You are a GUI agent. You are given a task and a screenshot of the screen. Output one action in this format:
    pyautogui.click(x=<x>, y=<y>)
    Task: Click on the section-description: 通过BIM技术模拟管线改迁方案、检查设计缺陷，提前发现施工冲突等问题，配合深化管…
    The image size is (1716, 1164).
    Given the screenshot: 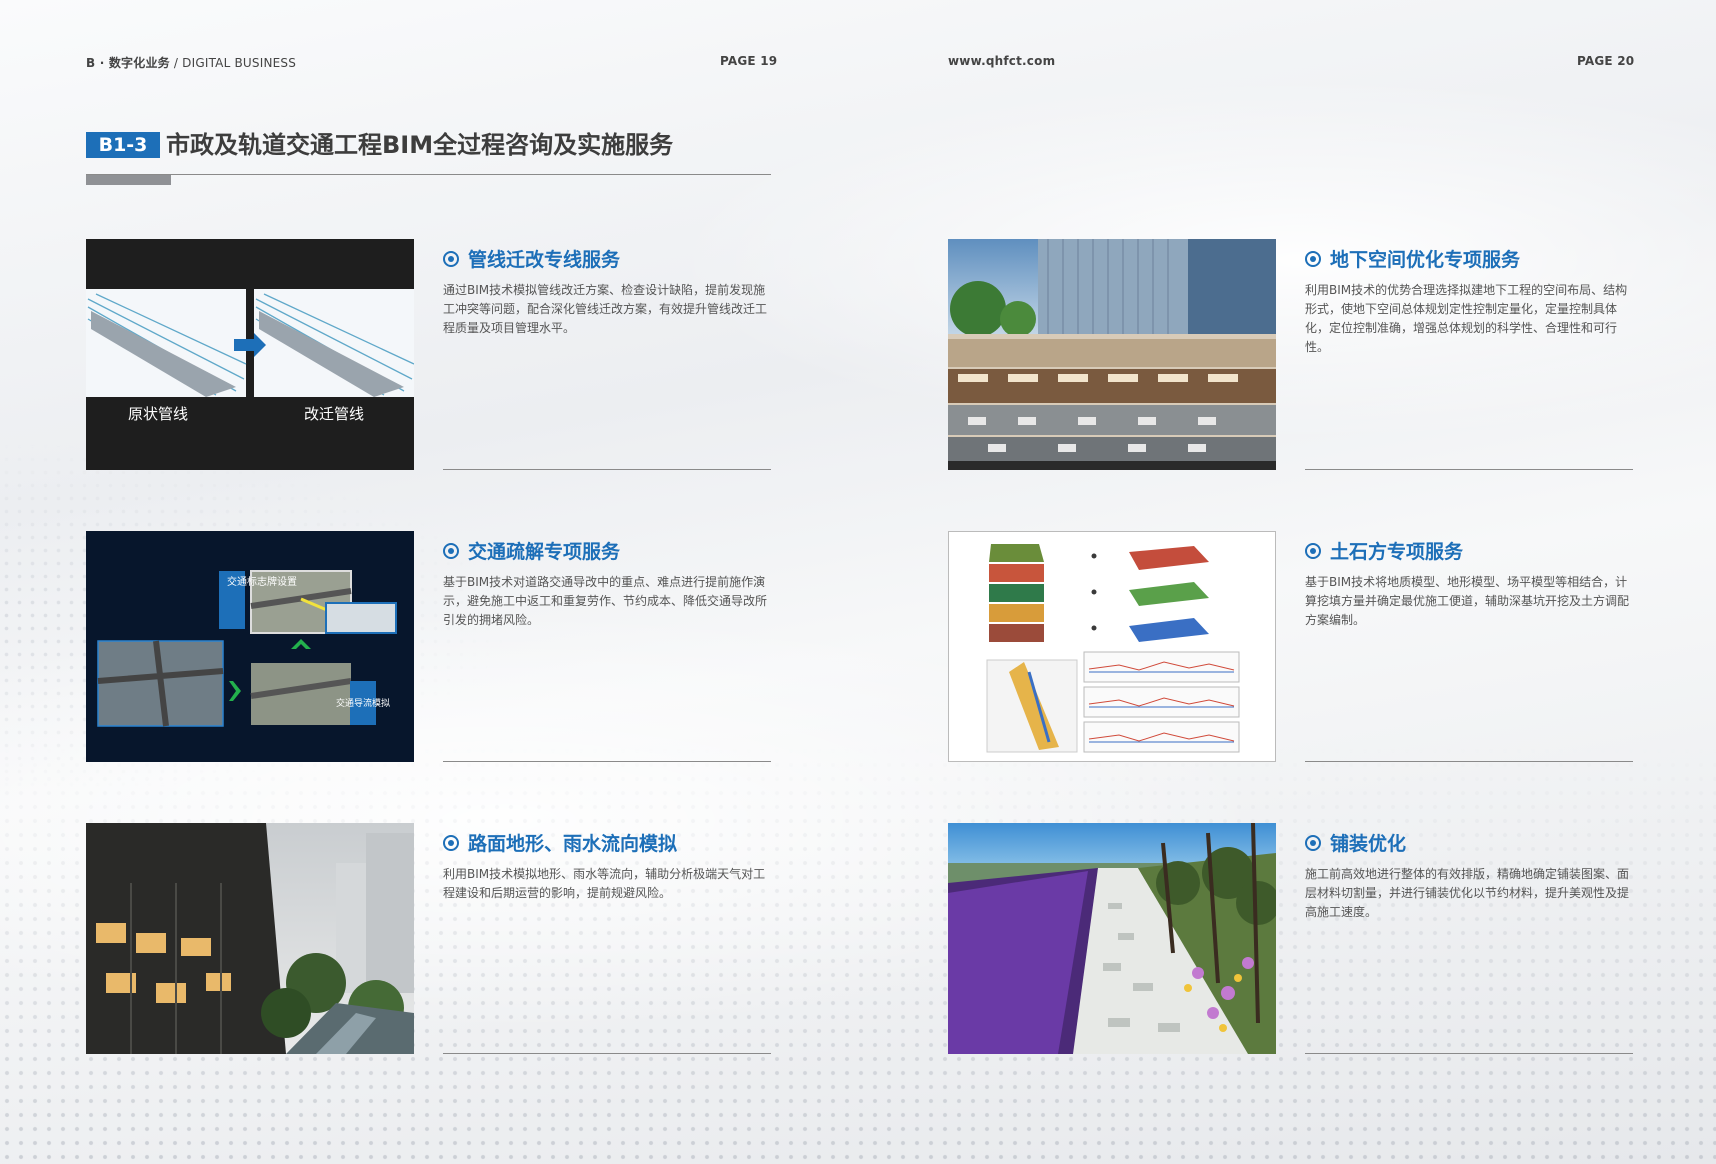 What is the action you would take?
    pyautogui.click(x=605, y=309)
    